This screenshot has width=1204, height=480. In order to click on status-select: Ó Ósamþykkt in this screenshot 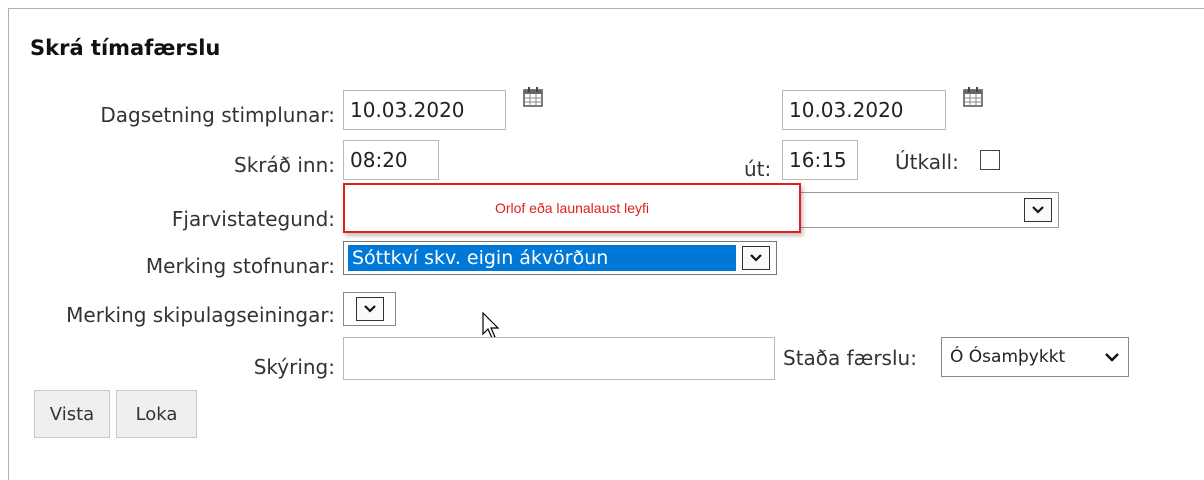, I will do `click(1035, 357)`.